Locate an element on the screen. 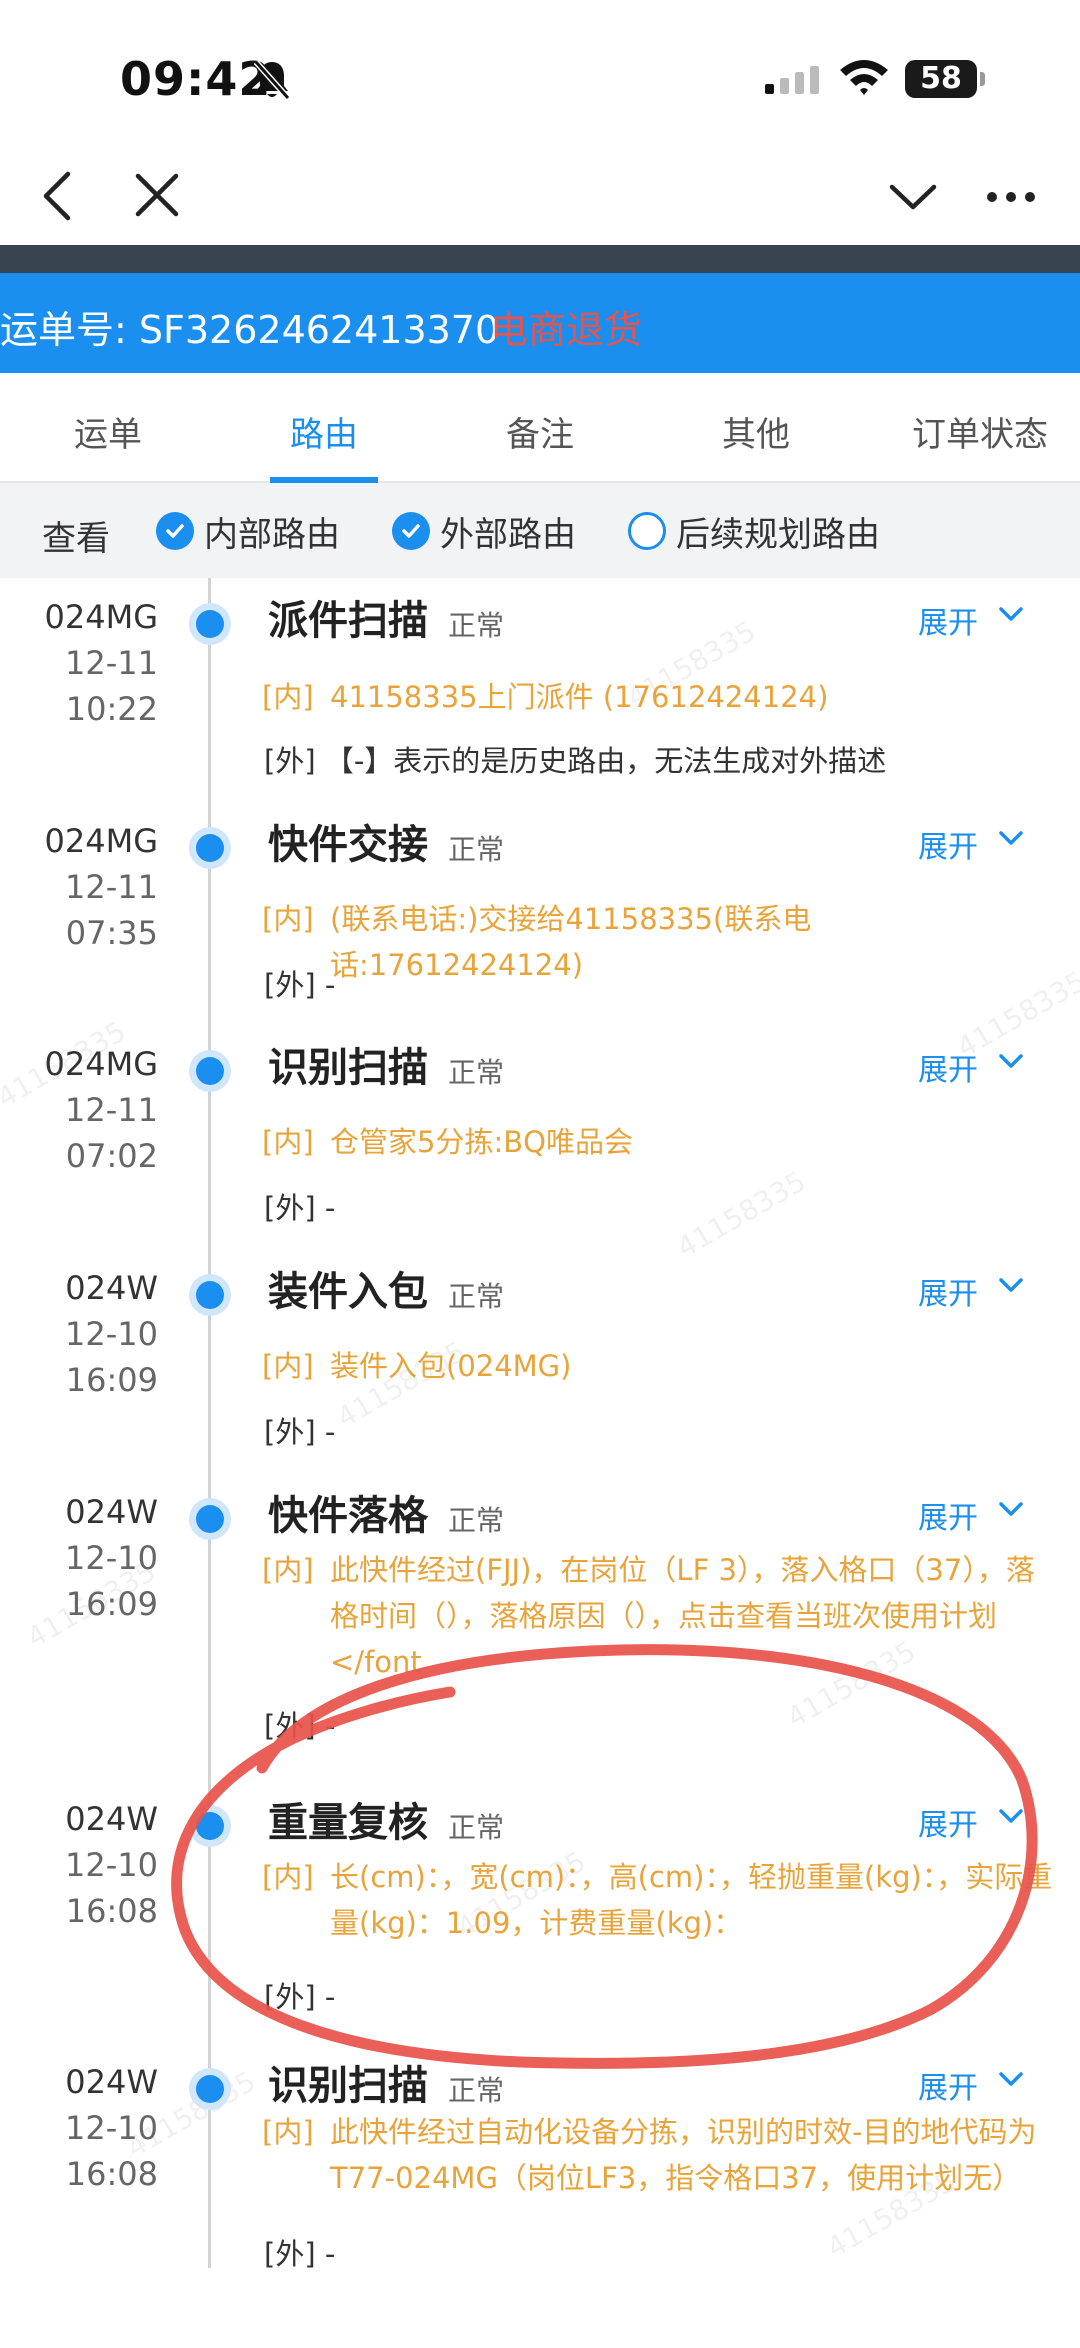 The image size is (1080, 2348). bell-off-icon is located at coordinates (272, 80).